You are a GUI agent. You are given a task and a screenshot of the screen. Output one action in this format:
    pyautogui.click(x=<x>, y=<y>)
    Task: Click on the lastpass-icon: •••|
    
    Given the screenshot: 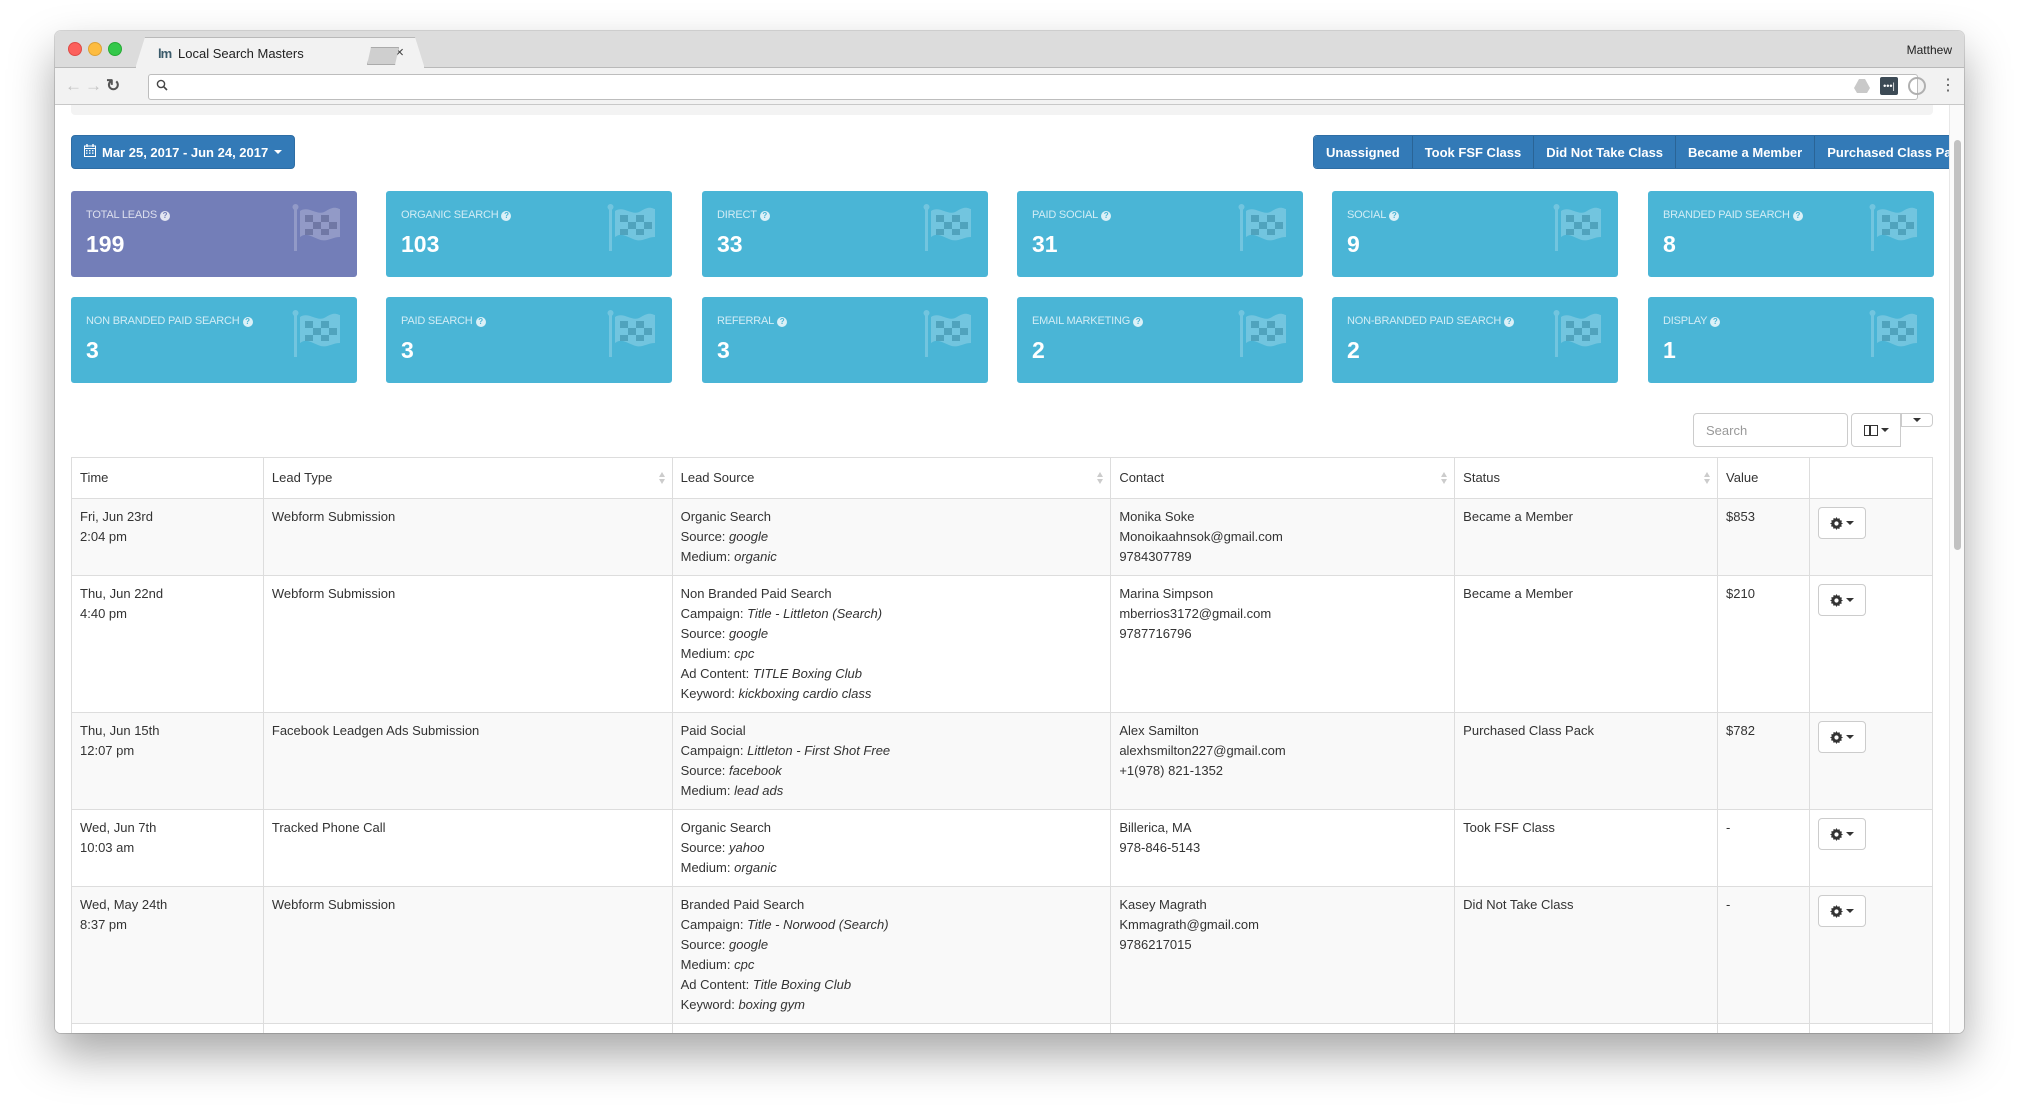 What is the action you would take?
    pyautogui.click(x=1889, y=86)
    